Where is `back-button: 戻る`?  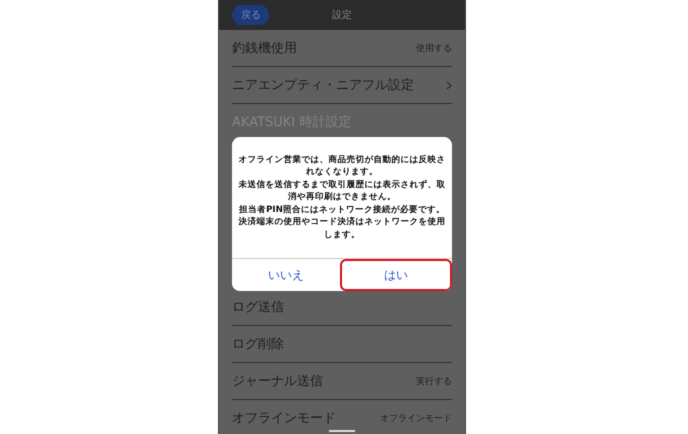
back-button: 戻る is located at coordinates (250, 15).